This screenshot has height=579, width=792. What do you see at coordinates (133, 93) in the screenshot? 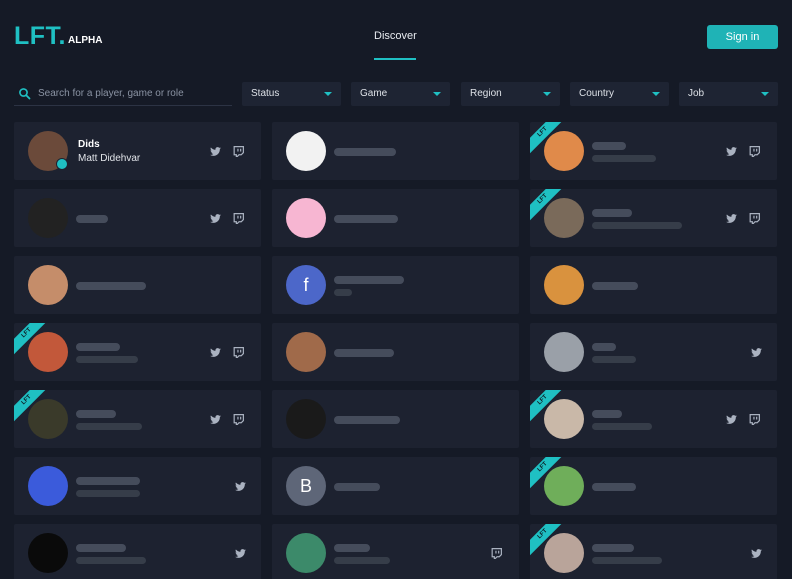
I see `search-input` at bounding box center [133, 93].